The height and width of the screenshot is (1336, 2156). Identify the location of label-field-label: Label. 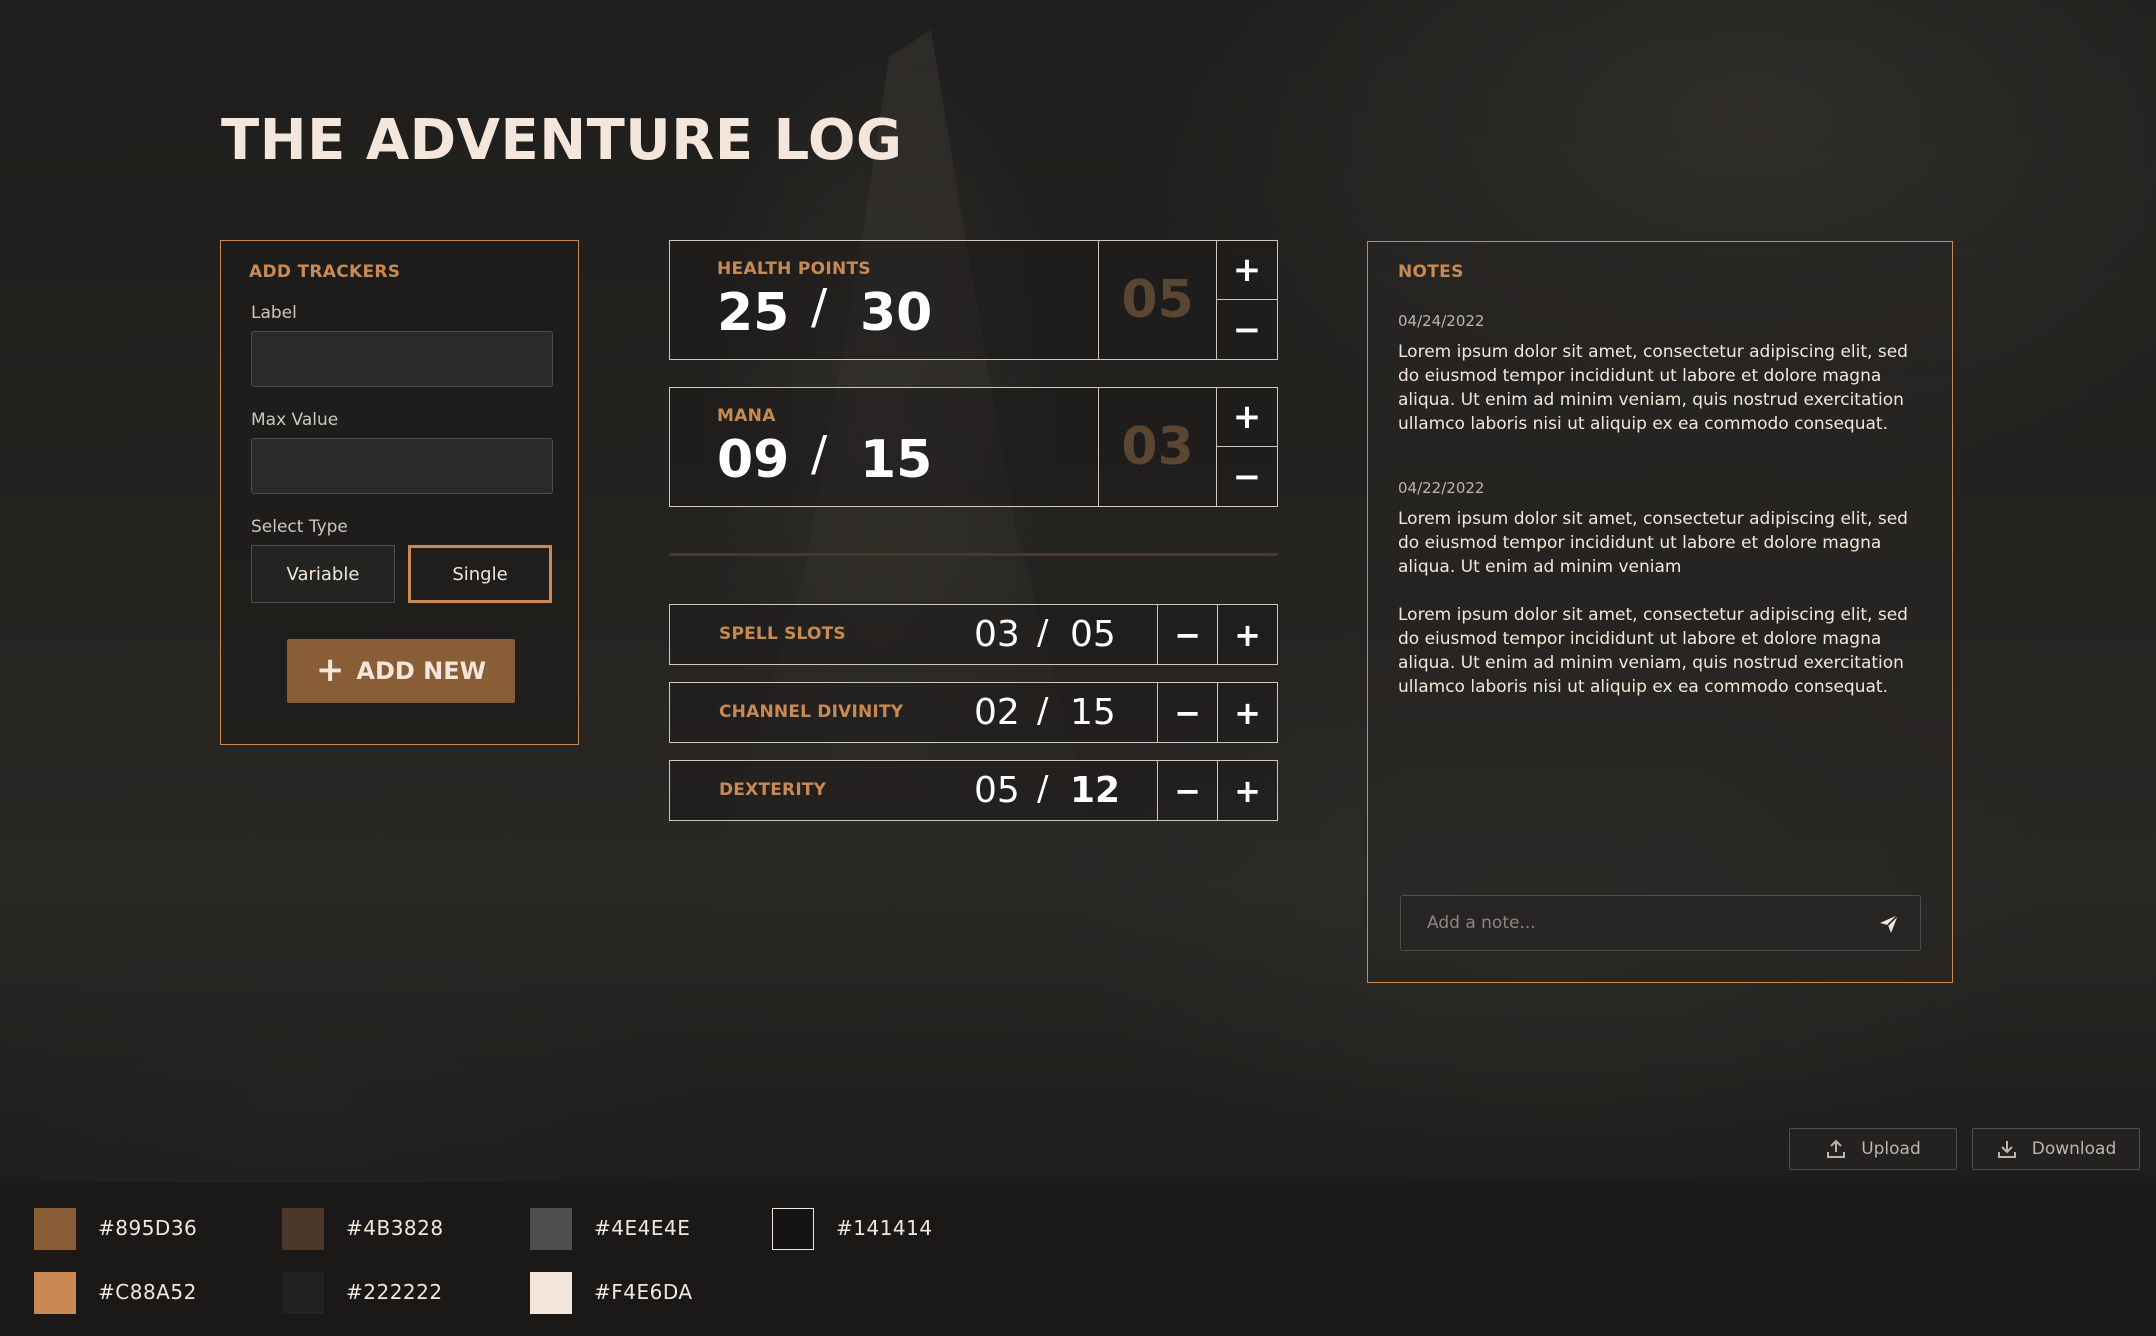
(274, 313).